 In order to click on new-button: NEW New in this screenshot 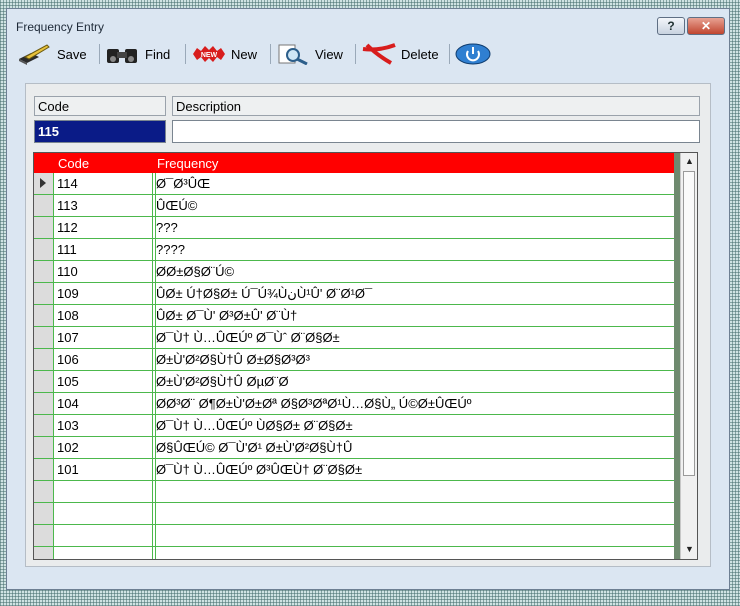, I will do `click(224, 54)`.